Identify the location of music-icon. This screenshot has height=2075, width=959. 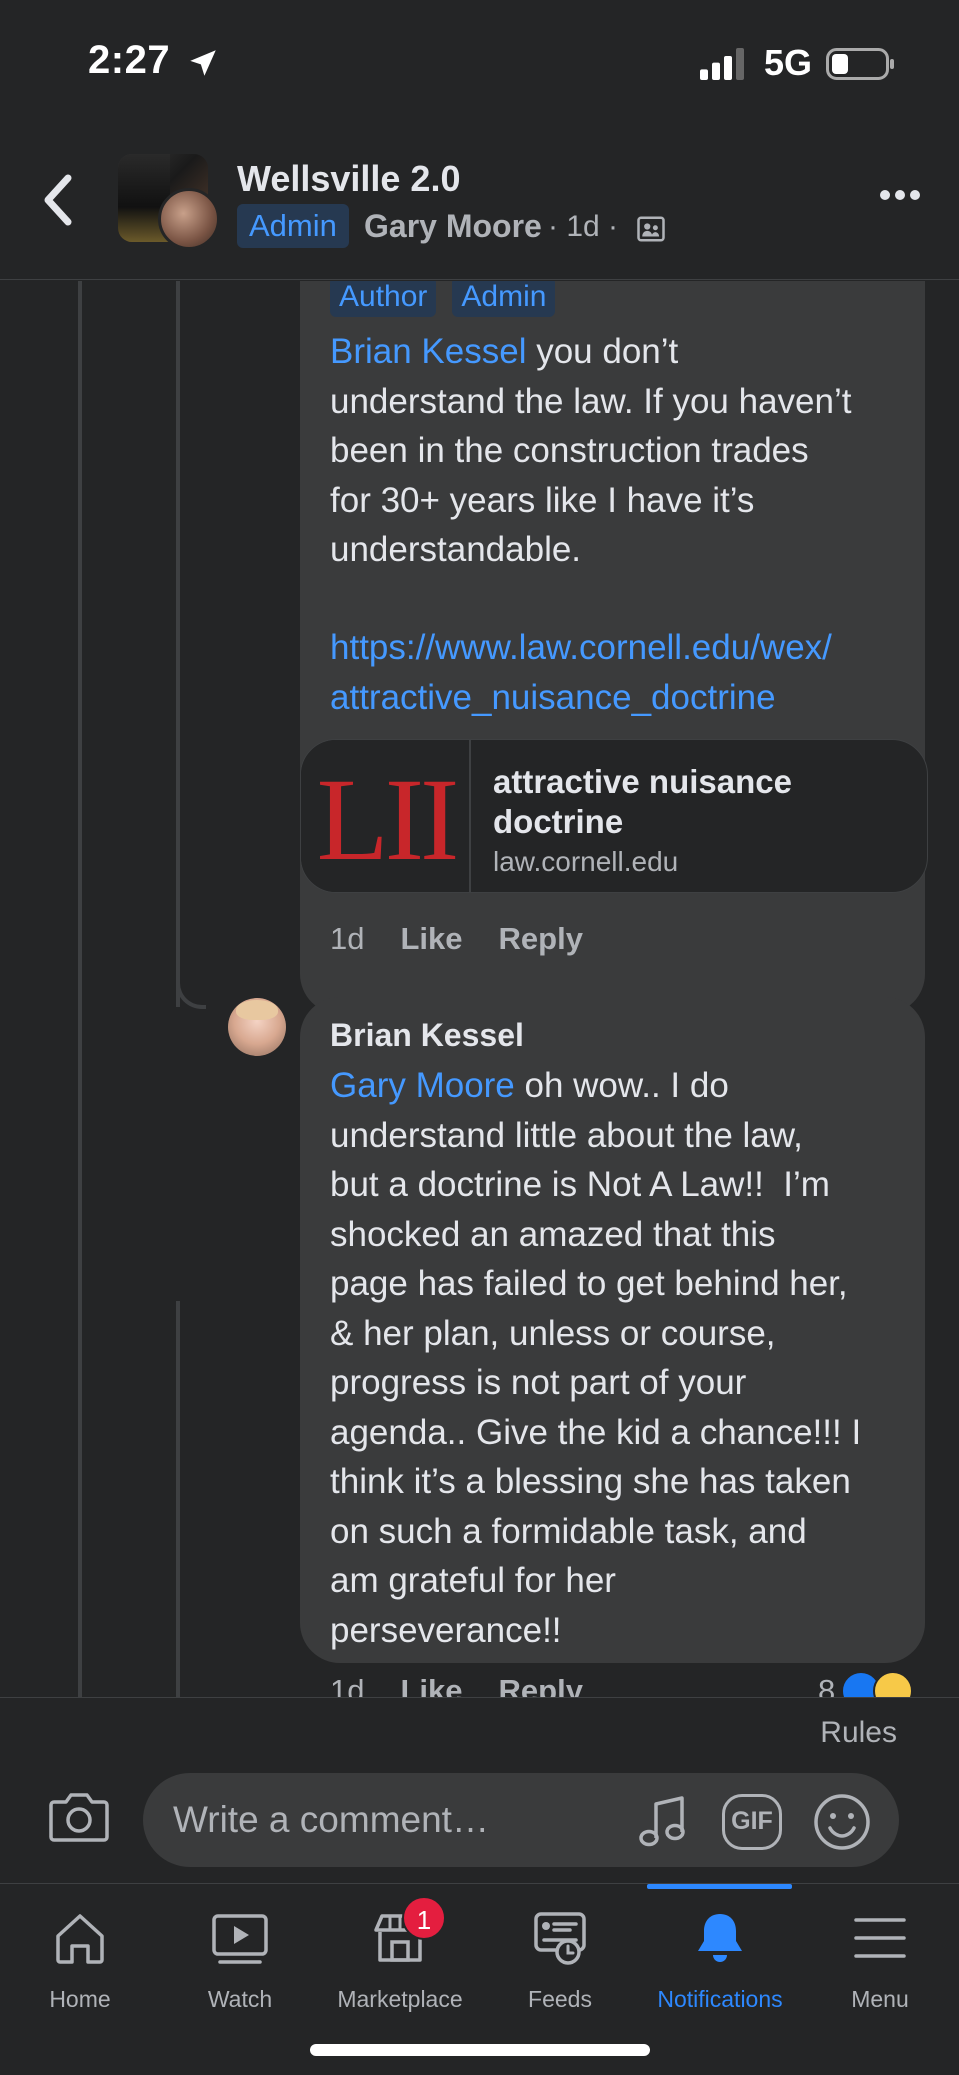
(662, 1822).